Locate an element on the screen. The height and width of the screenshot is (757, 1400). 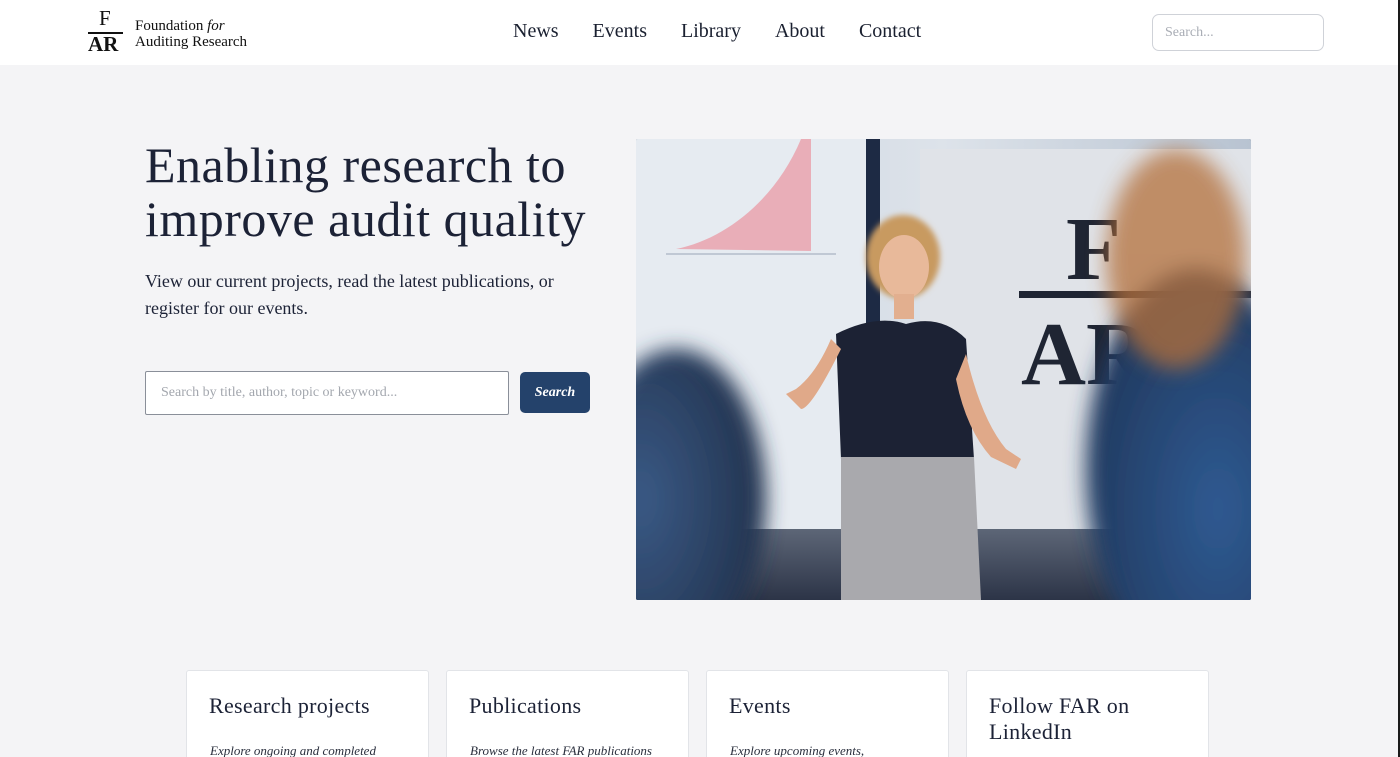
header-search-input is located at coordinates (1238, 32).